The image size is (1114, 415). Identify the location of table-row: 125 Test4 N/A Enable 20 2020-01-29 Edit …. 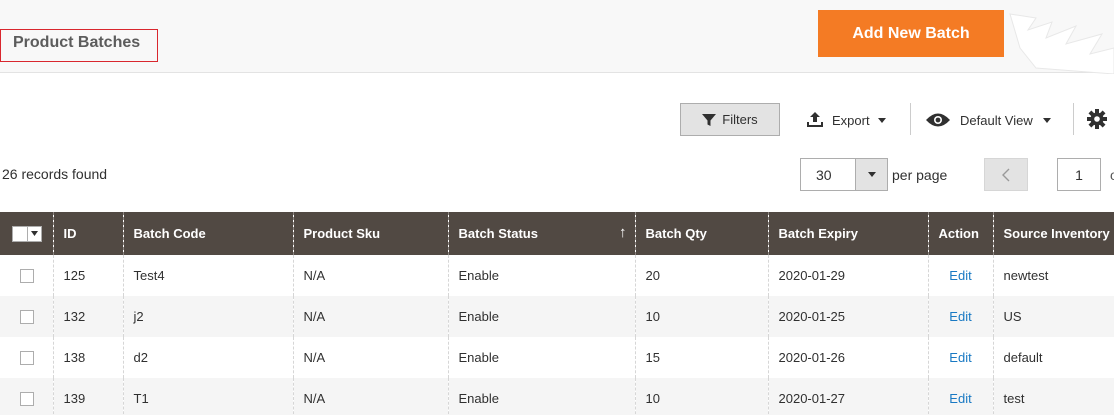
(557, 275).